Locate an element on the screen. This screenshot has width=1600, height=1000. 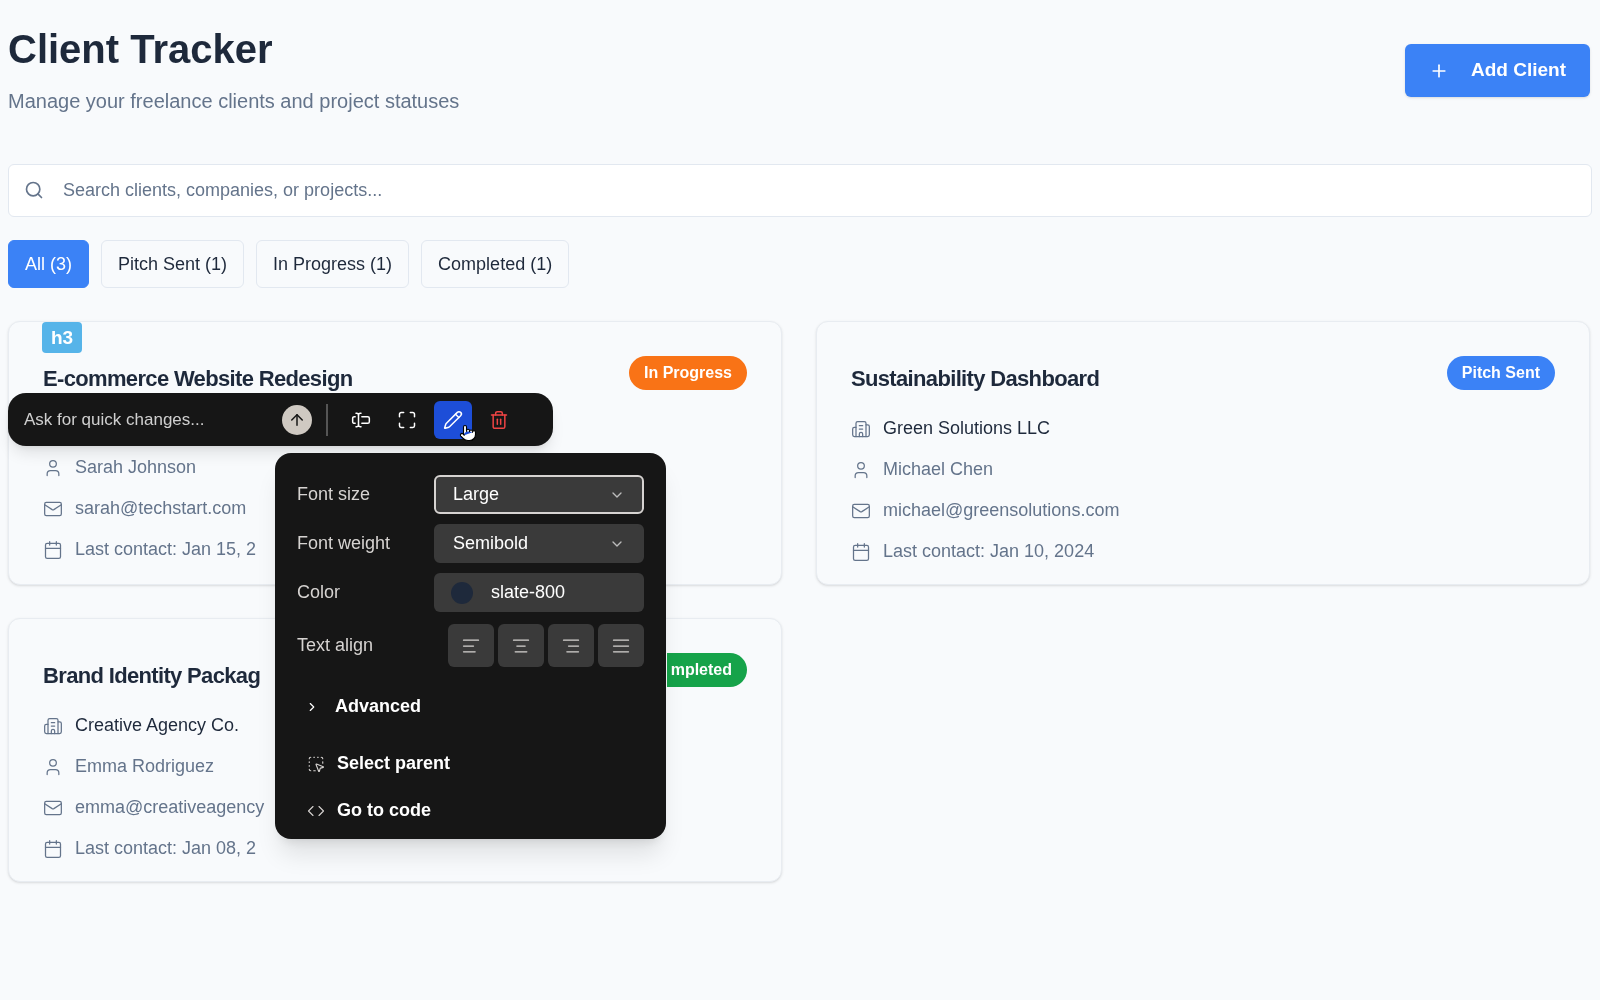
dashed-select-icon is located at coordinates (316, 763).